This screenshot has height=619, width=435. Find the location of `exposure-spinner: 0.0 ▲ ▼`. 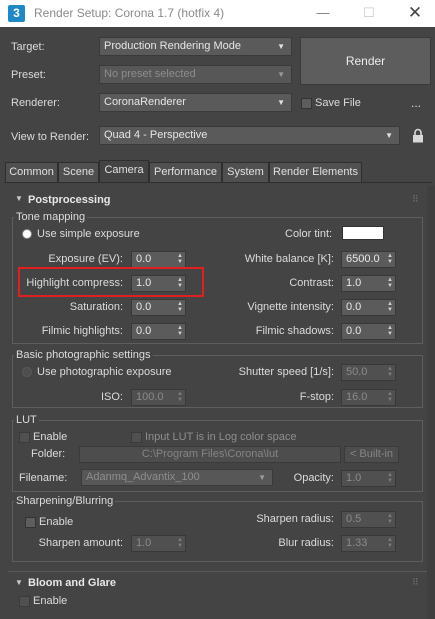

exposure-spinner: 0.0 ▲ ▼ is located at coordinates (158, 259).